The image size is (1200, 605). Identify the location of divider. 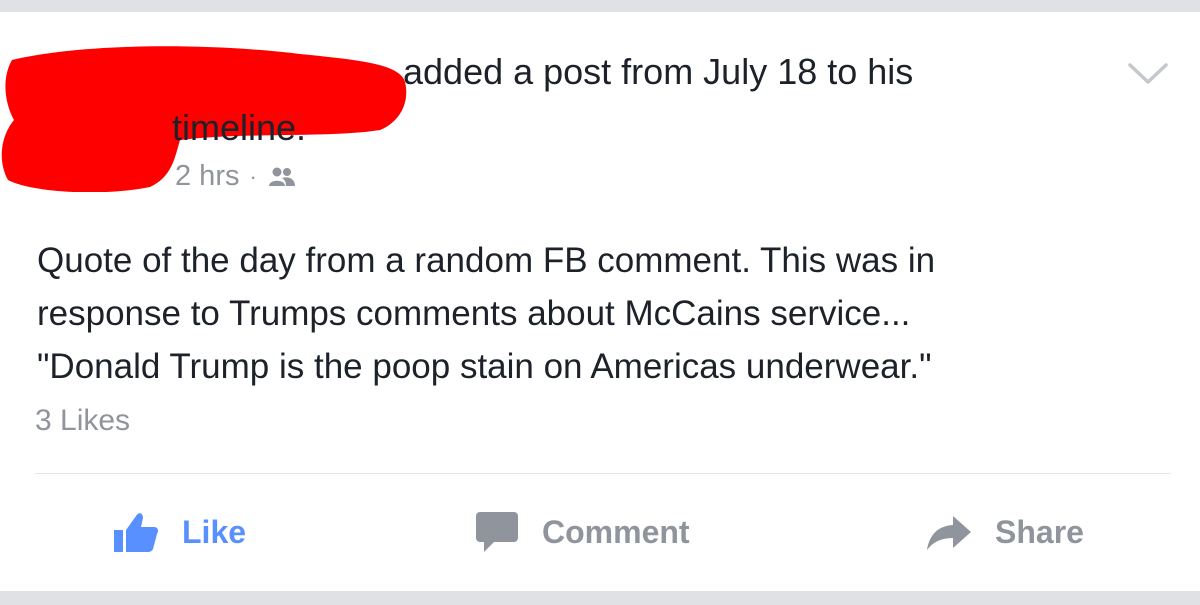
(602, 473).